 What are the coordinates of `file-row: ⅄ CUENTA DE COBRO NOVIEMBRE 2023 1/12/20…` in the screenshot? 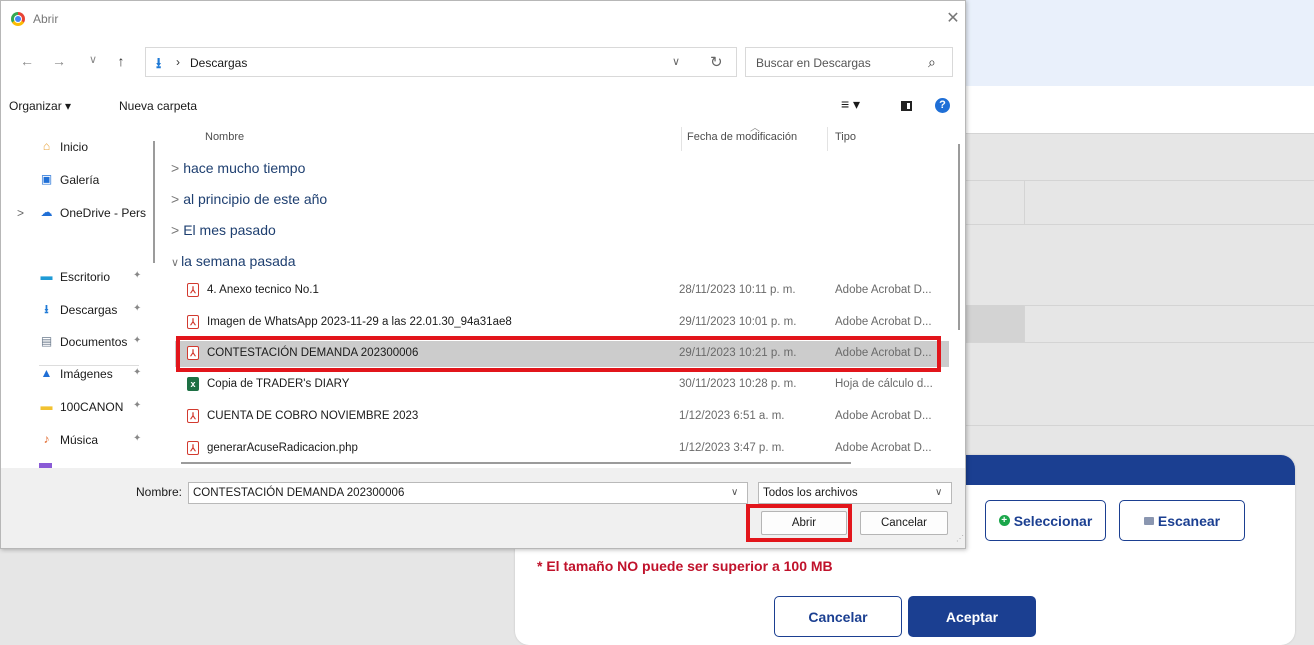 It's located at (562, 417).